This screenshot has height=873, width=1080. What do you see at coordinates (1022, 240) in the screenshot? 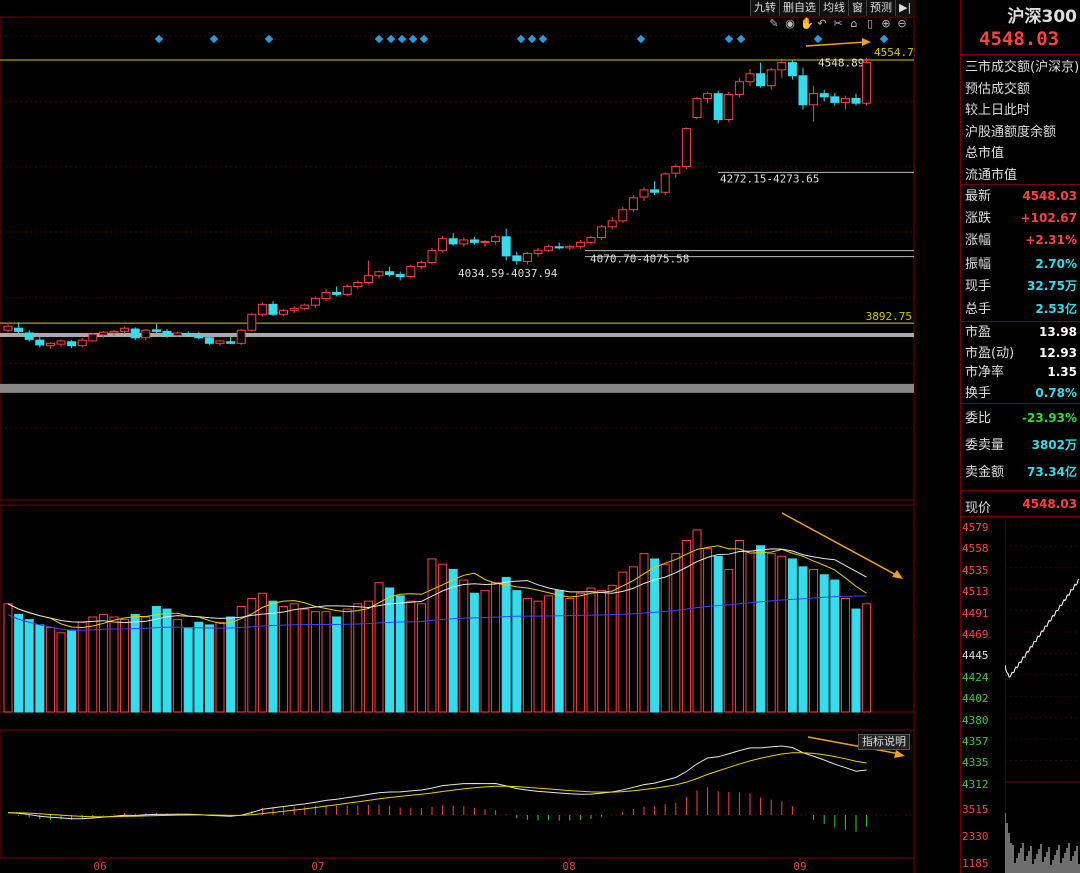
I see `stat-row: 涨幅 +2.31%` at bounding box center [1022, 240].